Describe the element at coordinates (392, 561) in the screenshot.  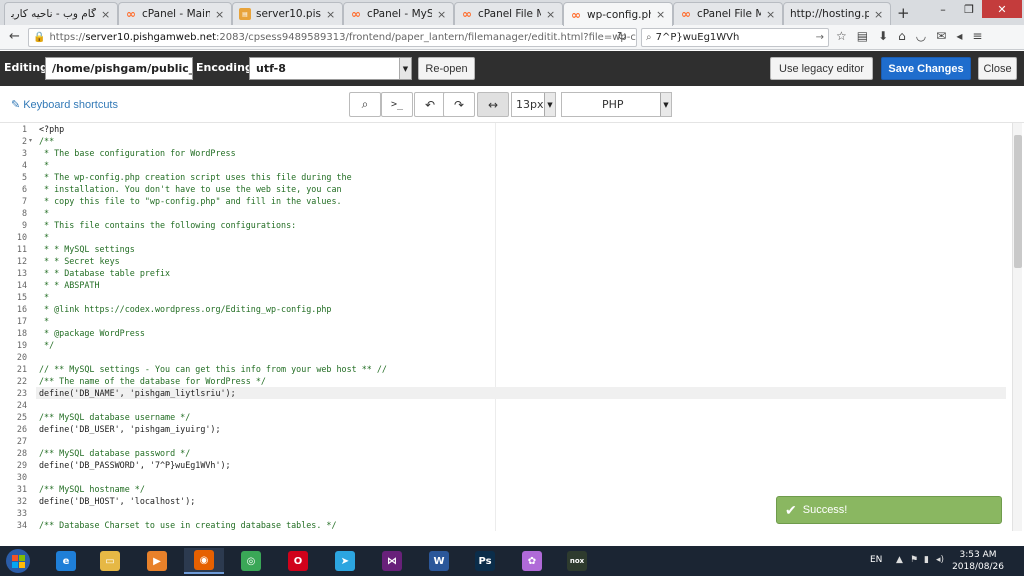
I see `taskbar-app: ⋈` at that location.